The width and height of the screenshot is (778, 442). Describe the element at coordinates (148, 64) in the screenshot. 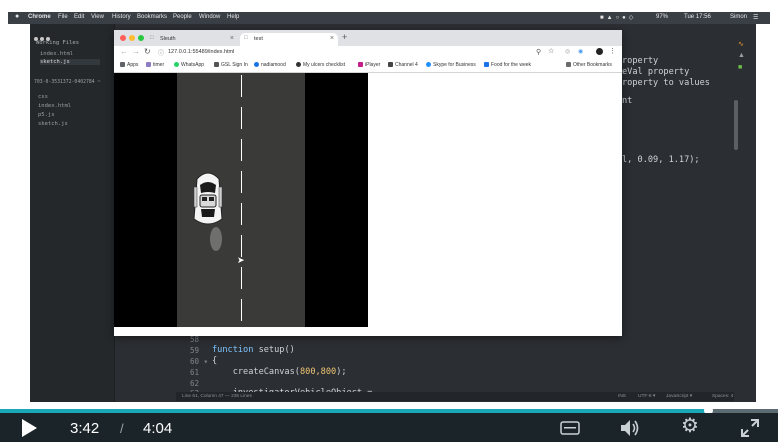

I see `timer-icon` at that location.